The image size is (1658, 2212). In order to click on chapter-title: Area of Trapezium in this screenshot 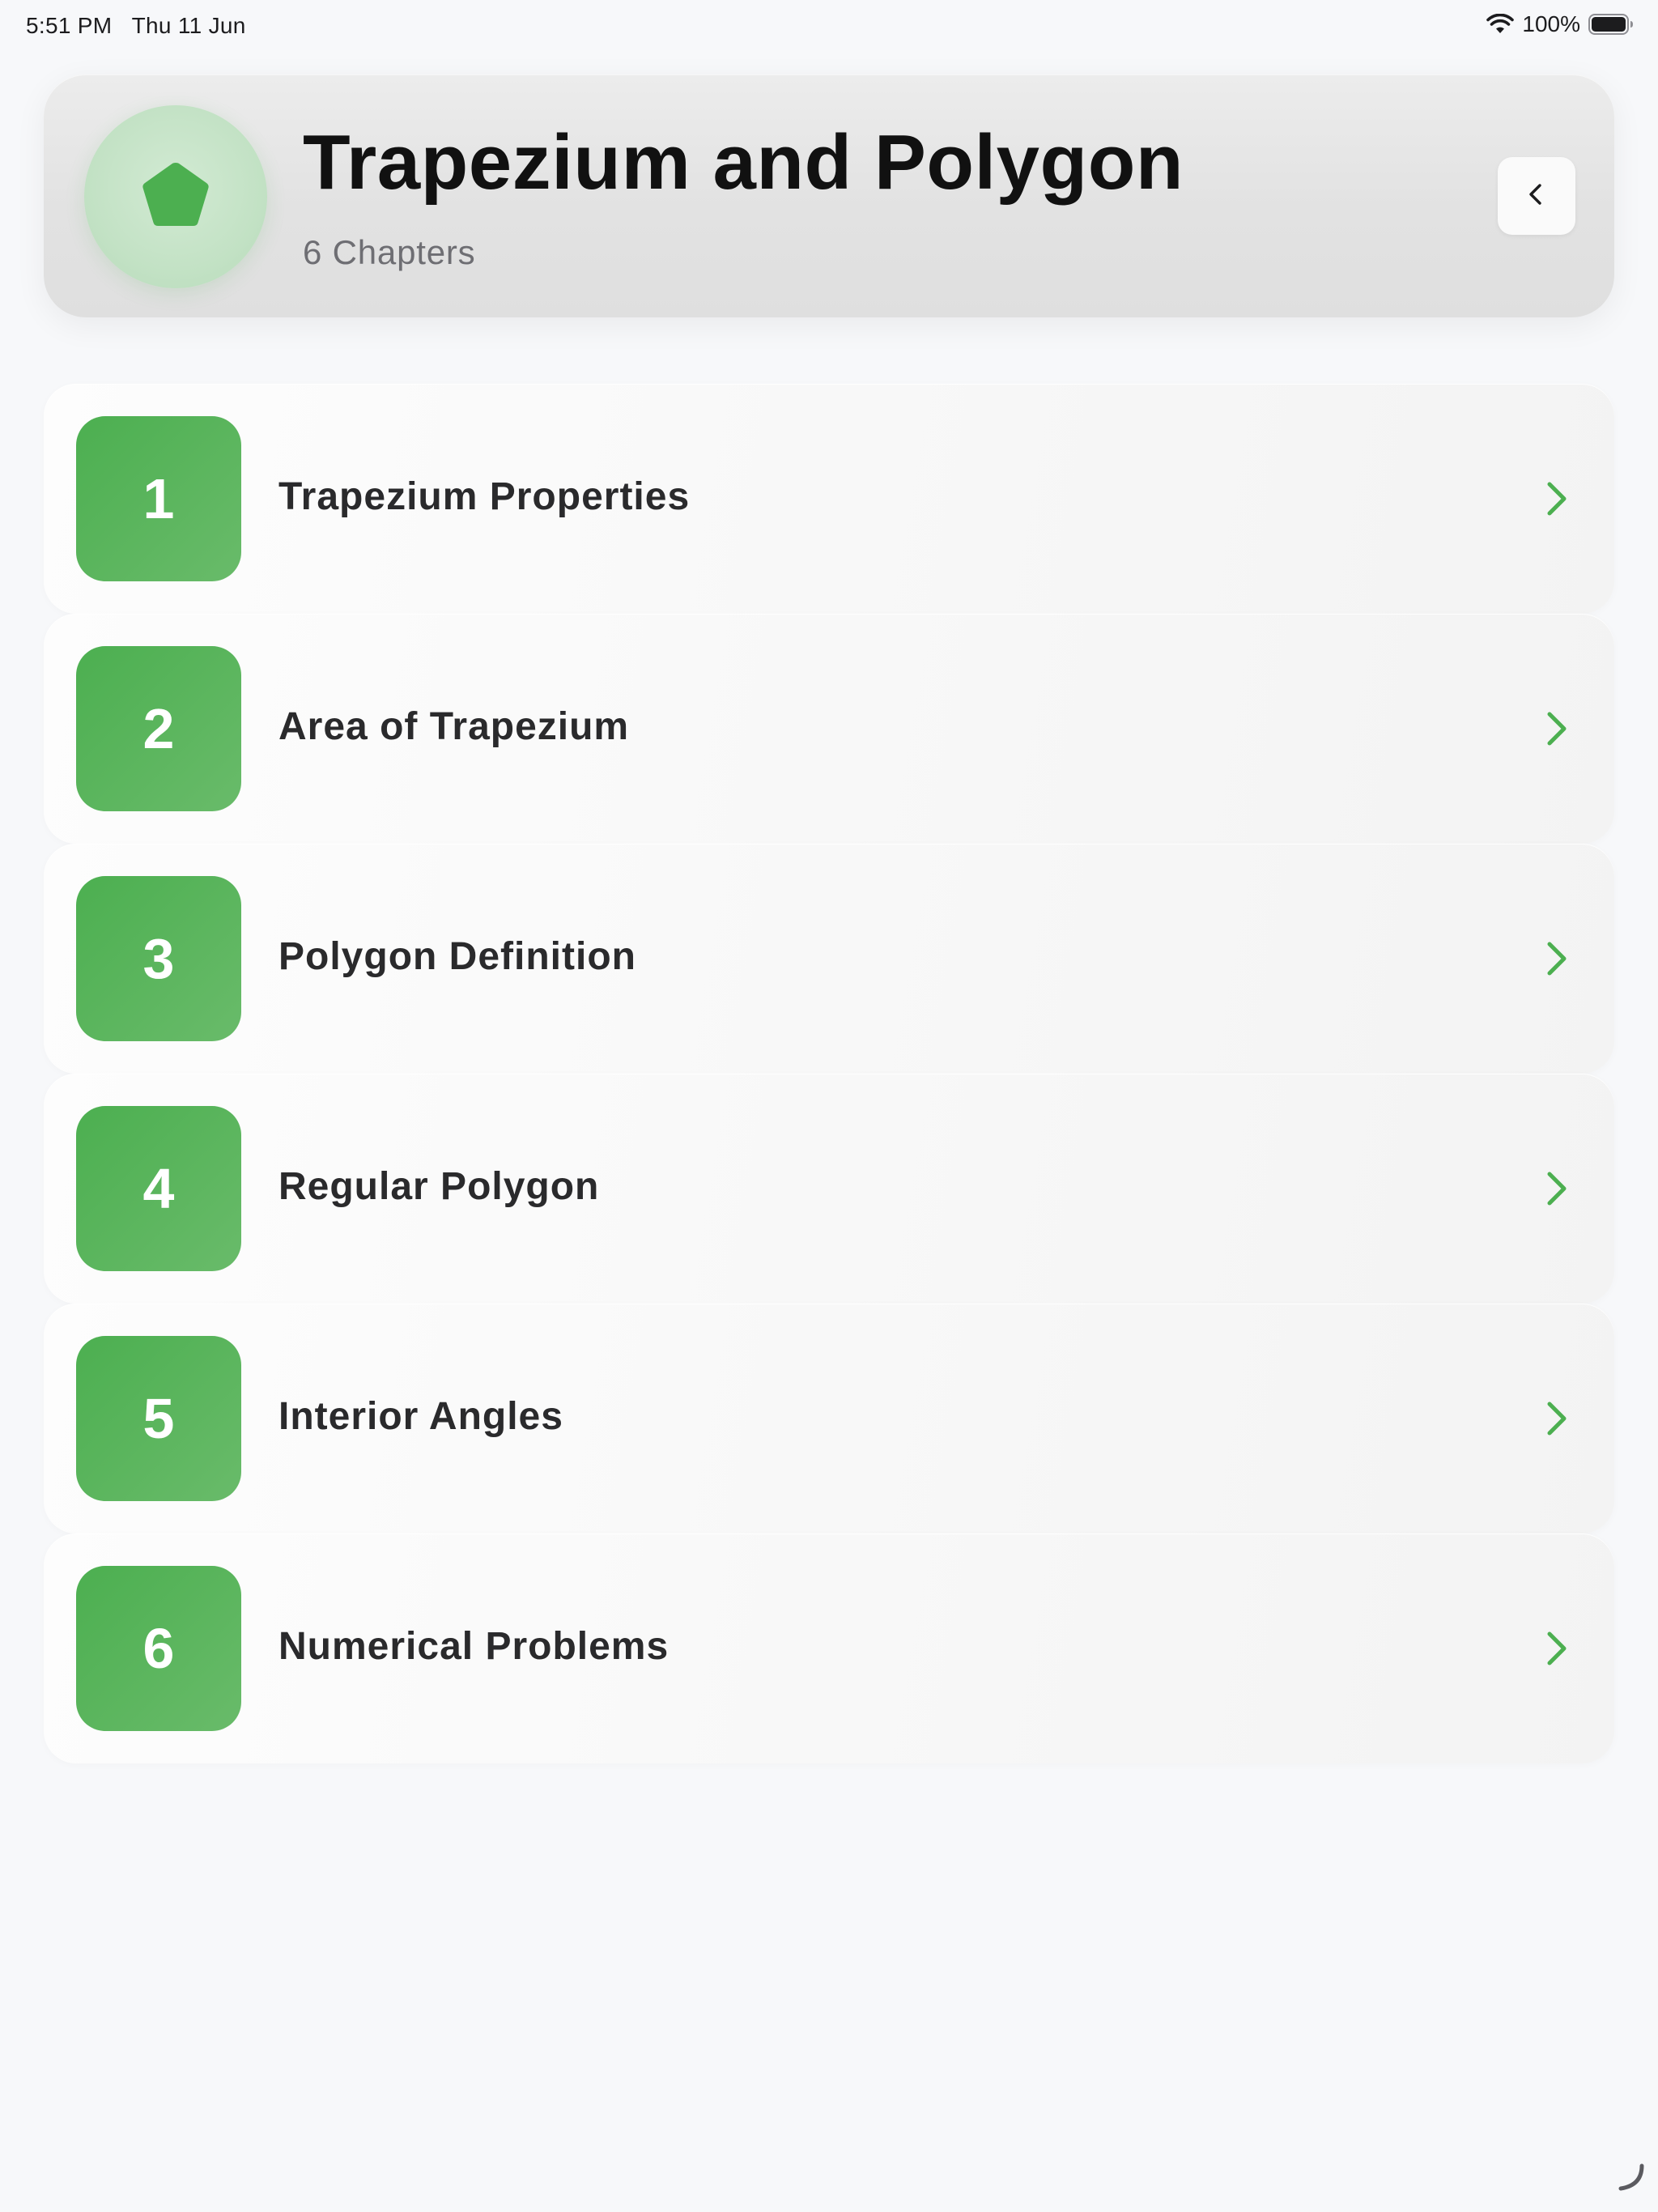, I will do `click(454, 727)`.